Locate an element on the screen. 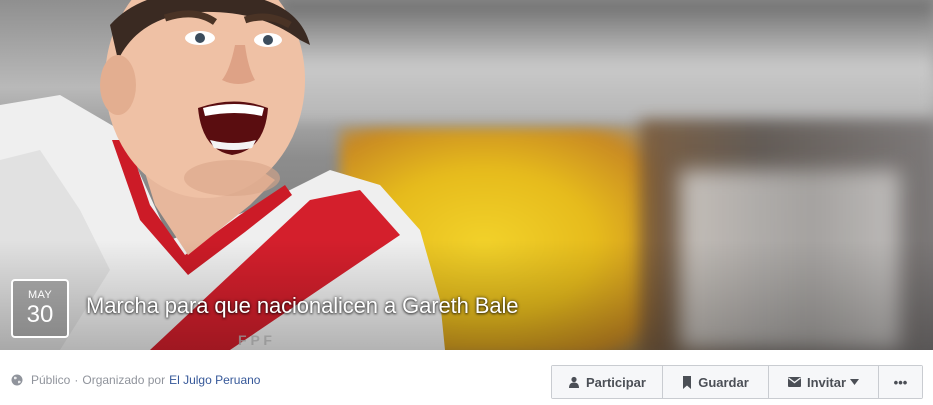 This screenshot has width=933, height=405. more-options-button: ••• is located at coordinates (900, 382).